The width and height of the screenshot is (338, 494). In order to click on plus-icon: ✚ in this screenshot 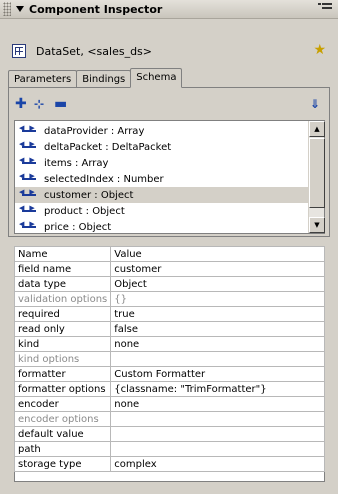, I will do `click(21, 104)`.